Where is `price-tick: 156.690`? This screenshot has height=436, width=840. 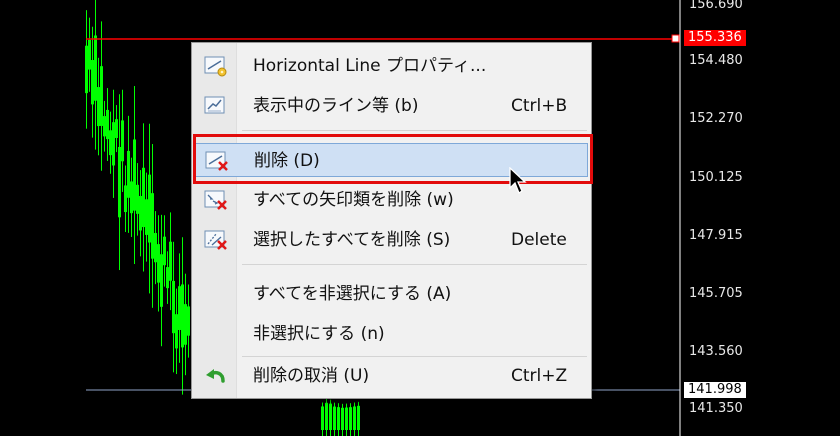
price-tick: 156.690 is located at coordinates (716, 6).